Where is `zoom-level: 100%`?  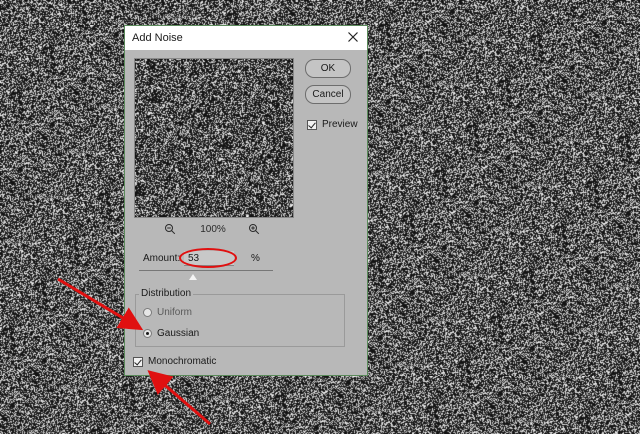
zoom-level: 100% is located at coordinates (213, 229).